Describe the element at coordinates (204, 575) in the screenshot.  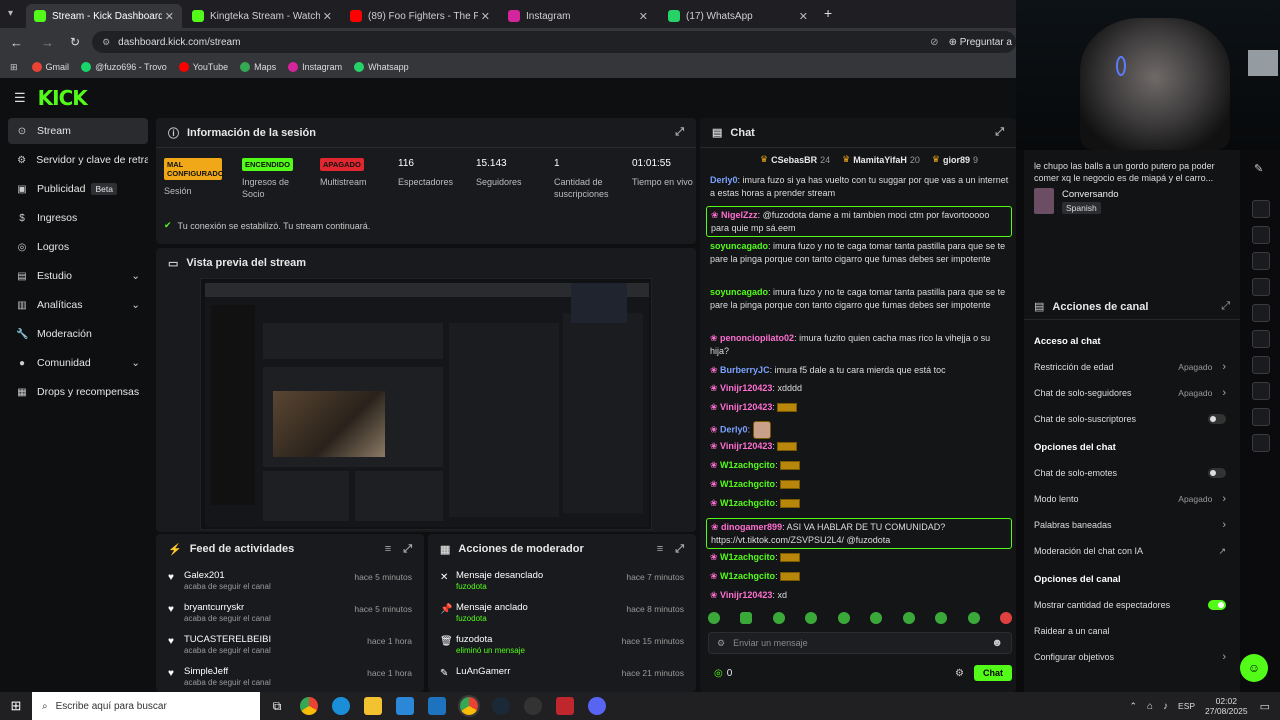
I see `feed-name: Galex201` at that location.